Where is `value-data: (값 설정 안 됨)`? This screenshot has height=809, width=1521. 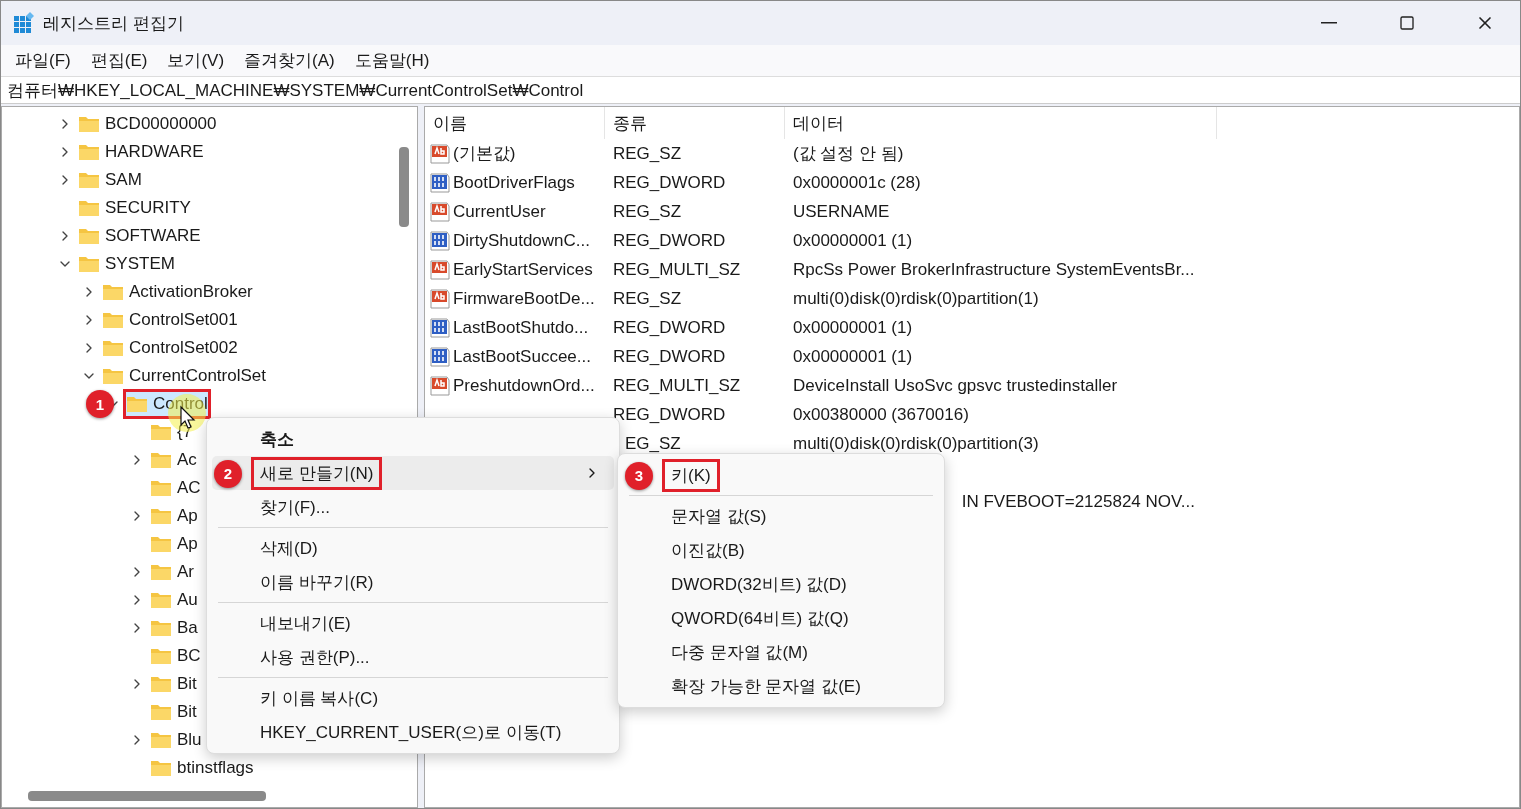 value-data: (값 설정 안 됨) is located at coordinates (848, 153).